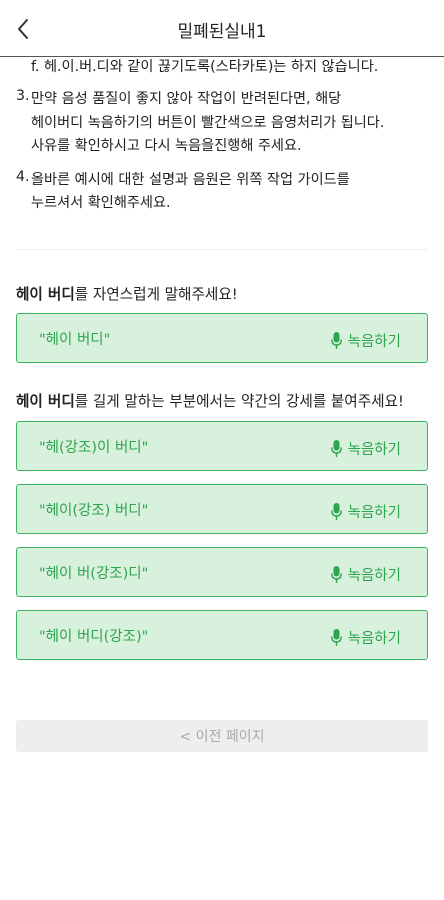 The width and height of the screenshot is (444, 900). Describe the element at coordinates (94, 448) in the screenshot. I see `record-phrase: "헤(강조)이 버디"` at that location.